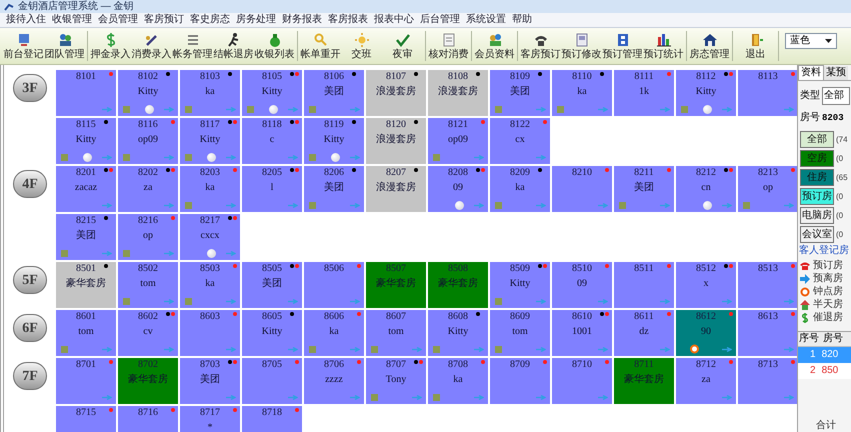 The height and width of the screenshot is (432, 851). Describe the element at coordinates (334, 189) in the screenshot. I see `room-tile: 8206 美团` at that location.